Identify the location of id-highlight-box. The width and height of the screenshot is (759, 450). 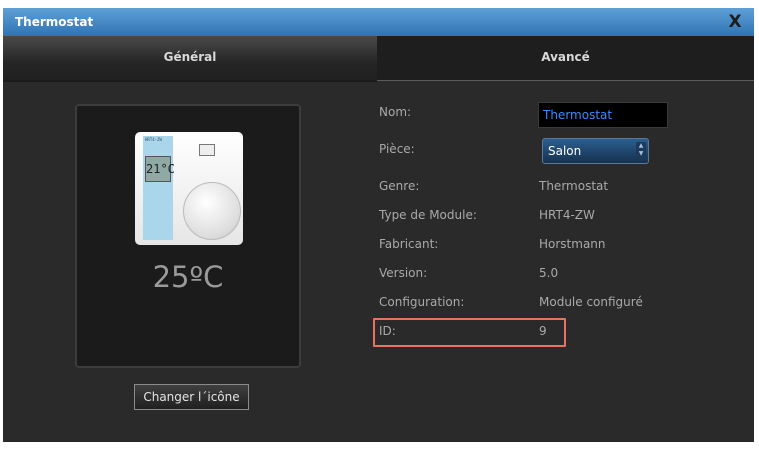
(469, 332).